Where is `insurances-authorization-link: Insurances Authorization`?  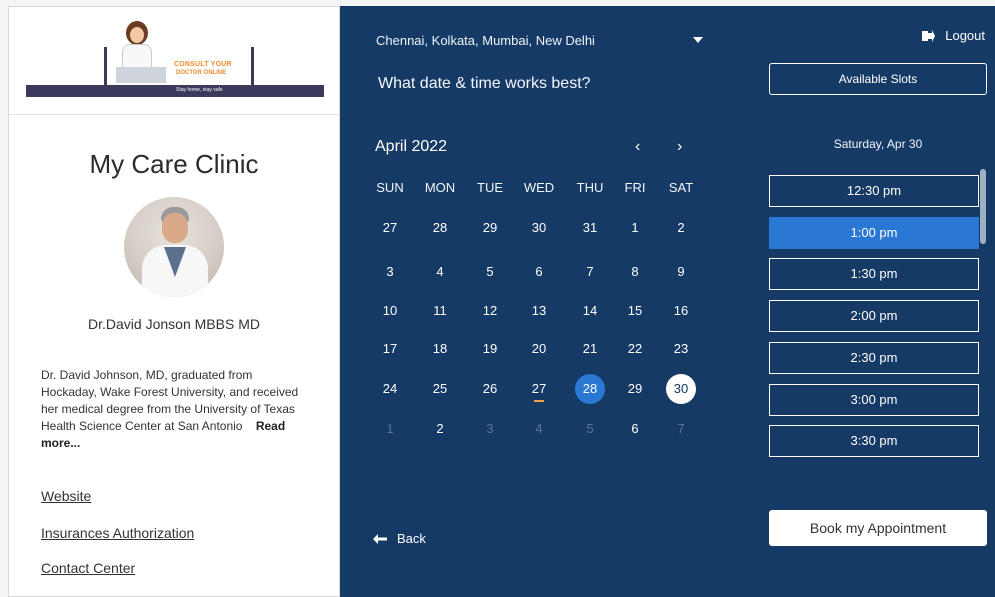
insurances-authorization-link: Insurances Authorization is located at coordinates (117, 533).